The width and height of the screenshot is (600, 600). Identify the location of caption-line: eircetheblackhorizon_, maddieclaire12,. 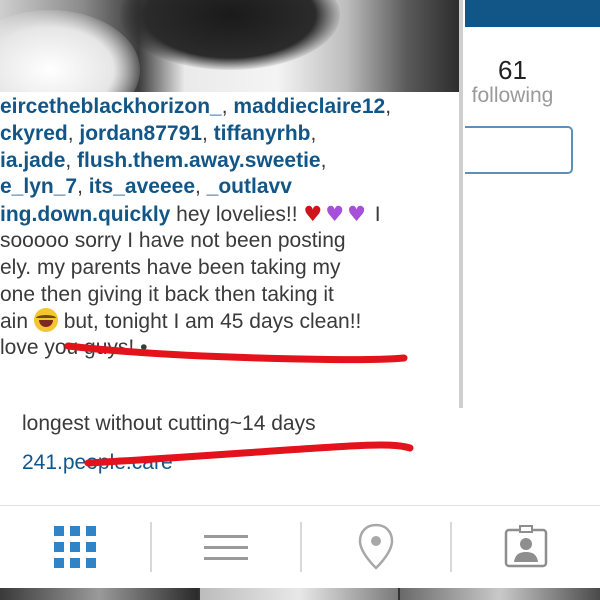
(228, 107).